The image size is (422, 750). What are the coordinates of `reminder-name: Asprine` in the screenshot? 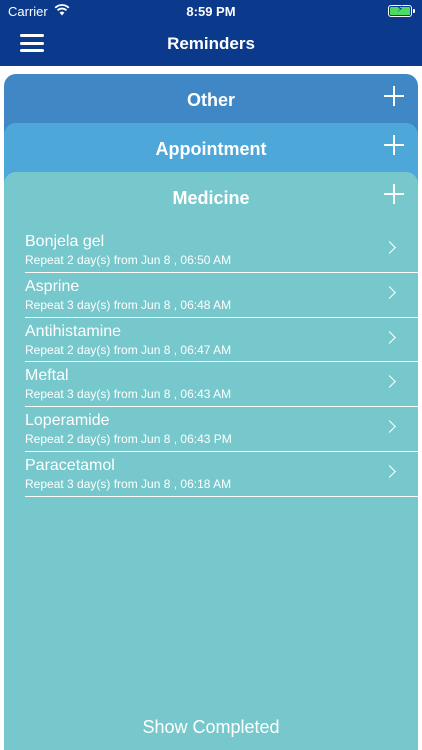 It's located at (52, 286).